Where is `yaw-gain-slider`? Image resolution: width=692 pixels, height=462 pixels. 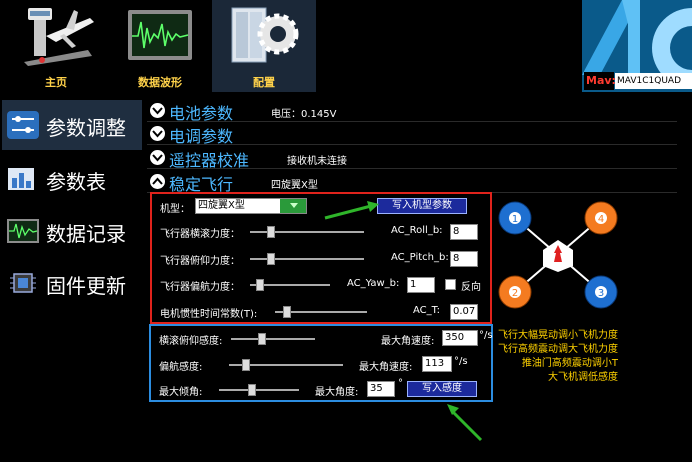
yaw-gain-slider is located at coordinates (290, 285).